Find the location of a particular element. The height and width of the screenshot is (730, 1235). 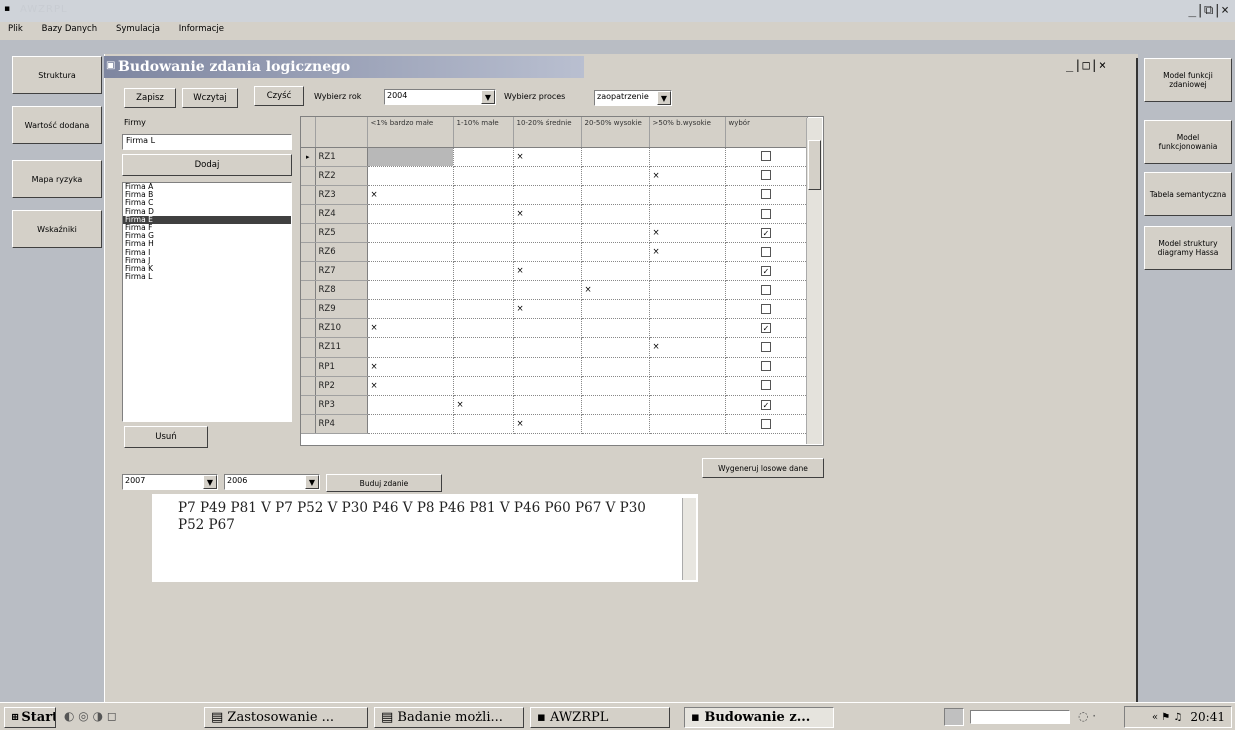

year-select: 2004 ▼ is located at coordinates (440, 97).